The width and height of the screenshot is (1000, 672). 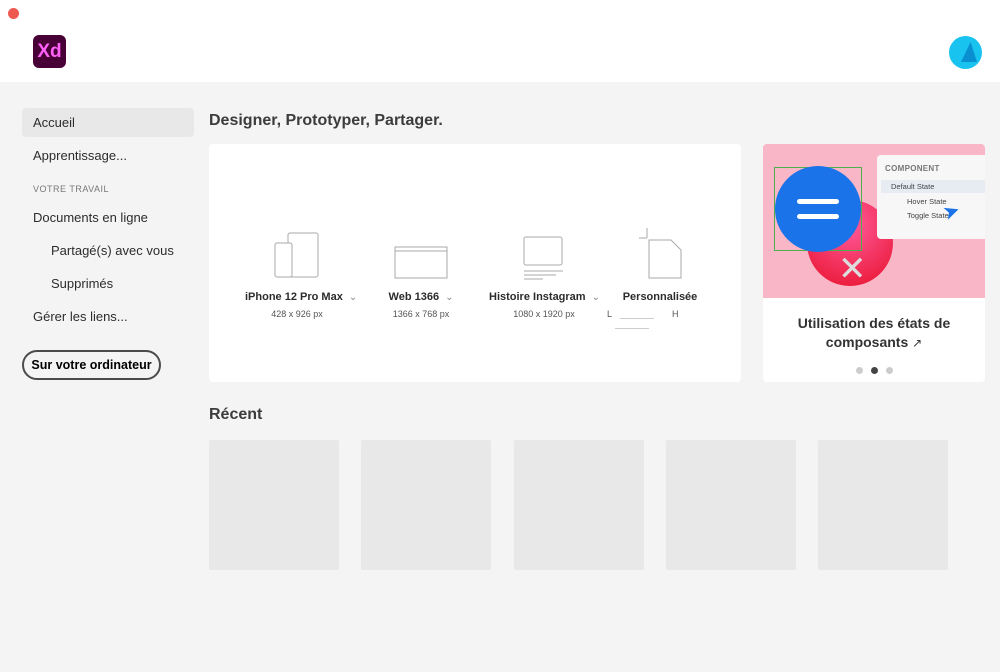 I want to click on preset-name: iPhone 12 Pro Max, so click(x=294, y=297).